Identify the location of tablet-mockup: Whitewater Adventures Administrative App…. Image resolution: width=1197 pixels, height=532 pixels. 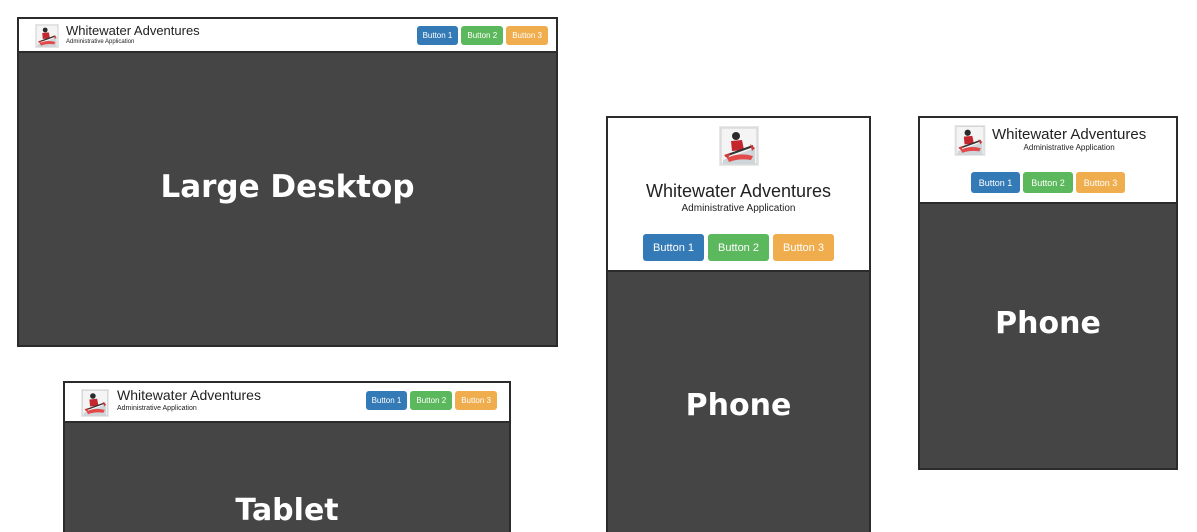
(287, 456).